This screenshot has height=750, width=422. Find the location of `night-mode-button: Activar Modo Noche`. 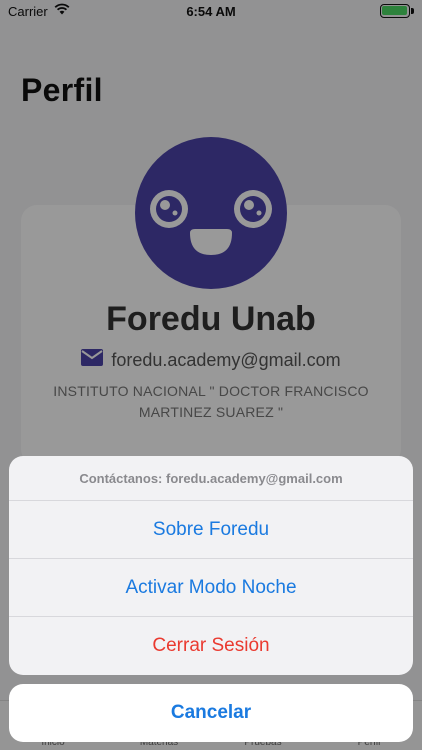

night-mode-button: Activar Modo Noche is located at coordinates (211, 588).